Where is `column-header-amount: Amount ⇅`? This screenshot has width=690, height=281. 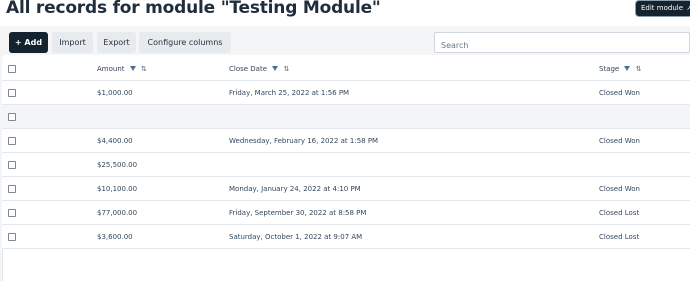 column-header-amount: Amount ⇅ is located at coordinates (122, 69).